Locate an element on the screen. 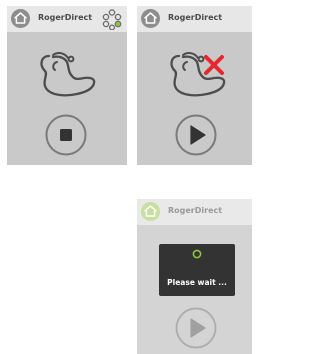 This screenshot has height=354, width=320. dots-menu-icon is located at coordinates (112, 19).